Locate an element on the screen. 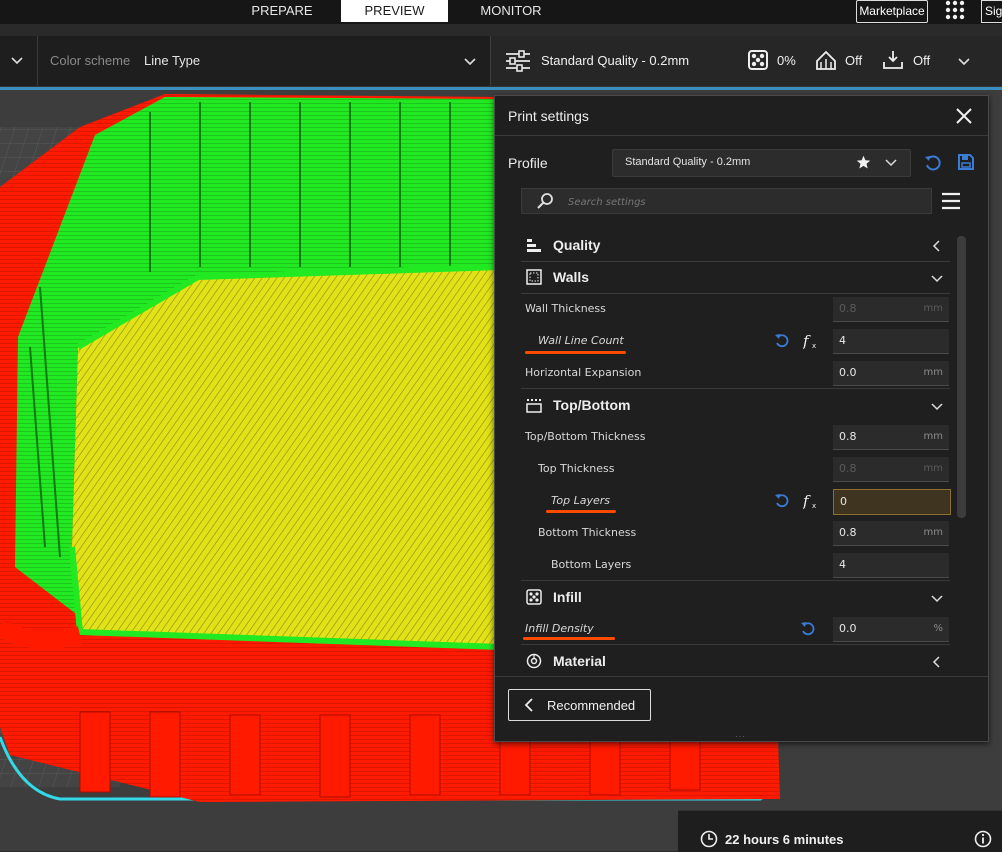  infill-density-field: 0.0 % is located at coordinates (891, 629).